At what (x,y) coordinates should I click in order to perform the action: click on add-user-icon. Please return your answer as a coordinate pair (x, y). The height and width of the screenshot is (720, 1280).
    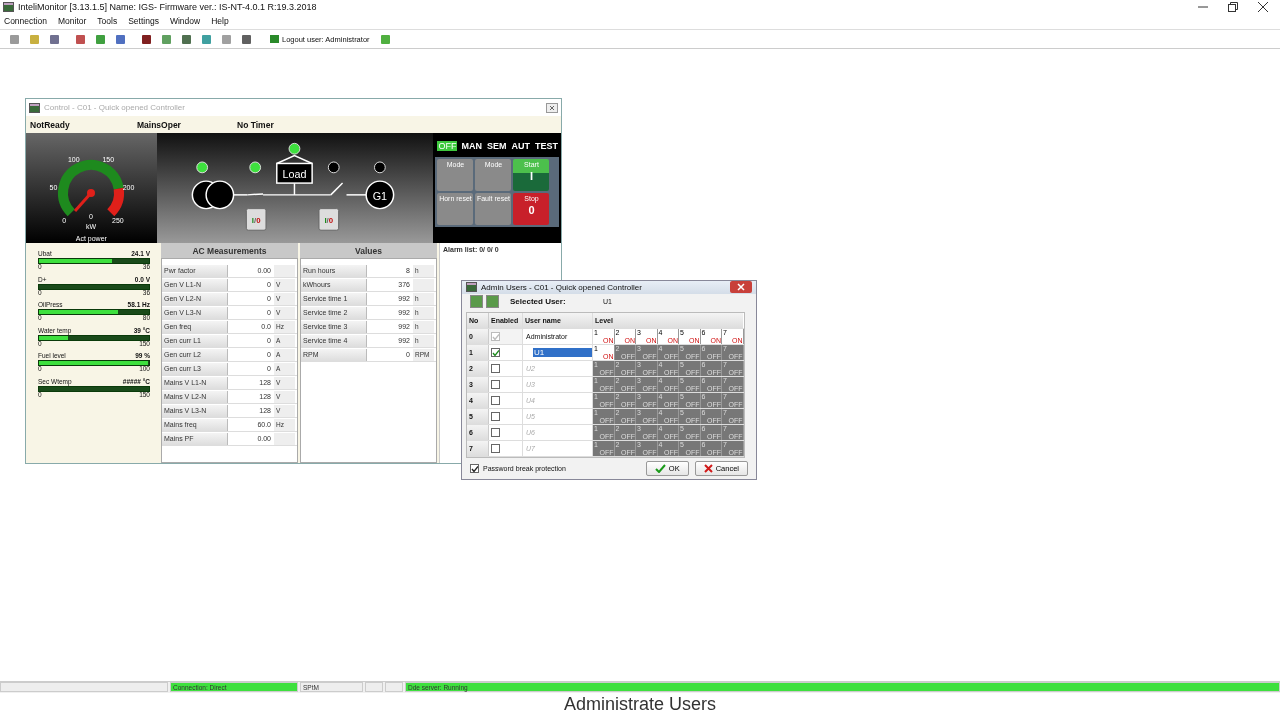
    Looking at the image, I should click on (476, 302).